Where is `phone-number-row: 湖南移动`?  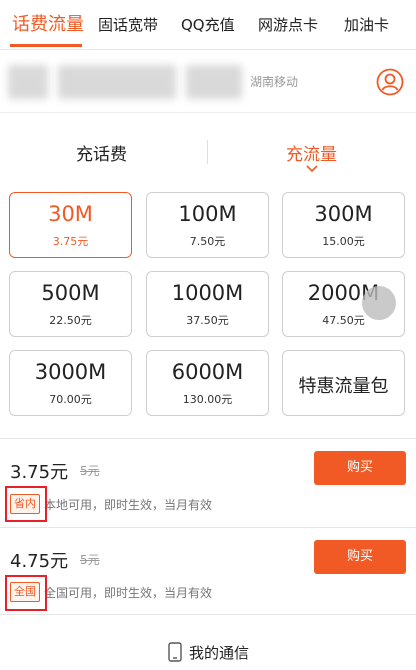
phone-number-row: 湖南移动 is located at coordinates (208, 82).